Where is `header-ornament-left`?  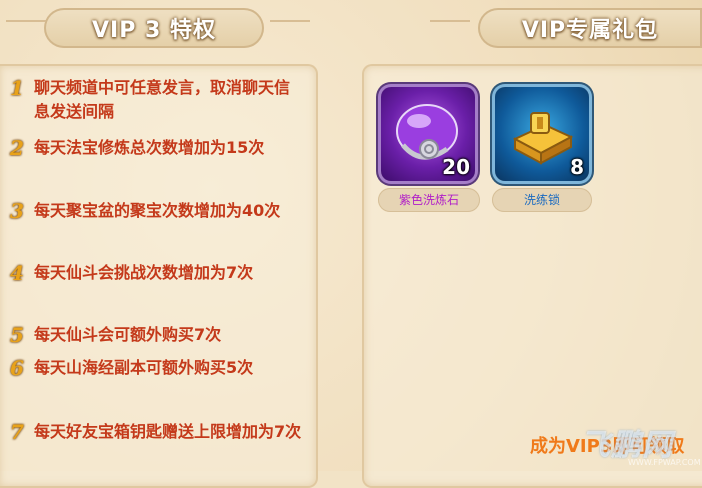
header-ornament-left is located at coordinates (26, 26).